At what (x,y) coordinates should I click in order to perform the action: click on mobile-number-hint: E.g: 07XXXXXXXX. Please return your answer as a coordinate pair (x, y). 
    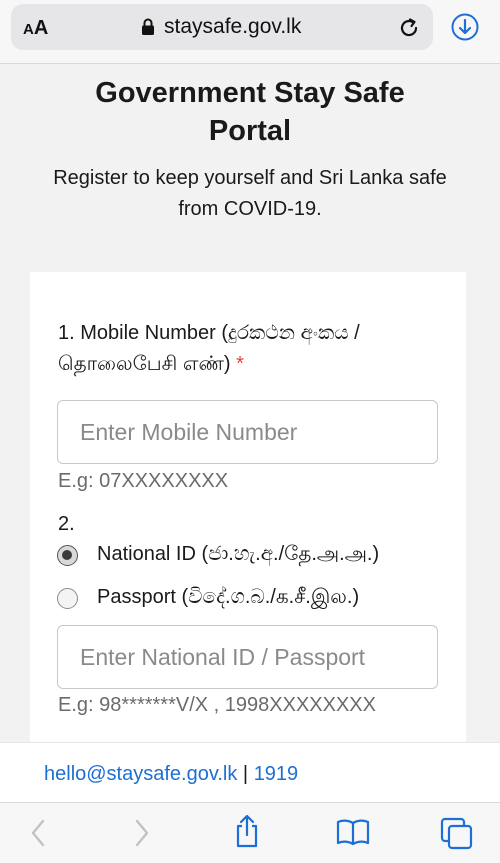
    Looking at the image, I should click on (143, 481).